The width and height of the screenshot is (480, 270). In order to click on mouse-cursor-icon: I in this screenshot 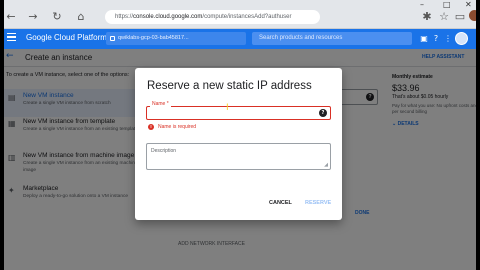, I will do `click(227, 108)`.